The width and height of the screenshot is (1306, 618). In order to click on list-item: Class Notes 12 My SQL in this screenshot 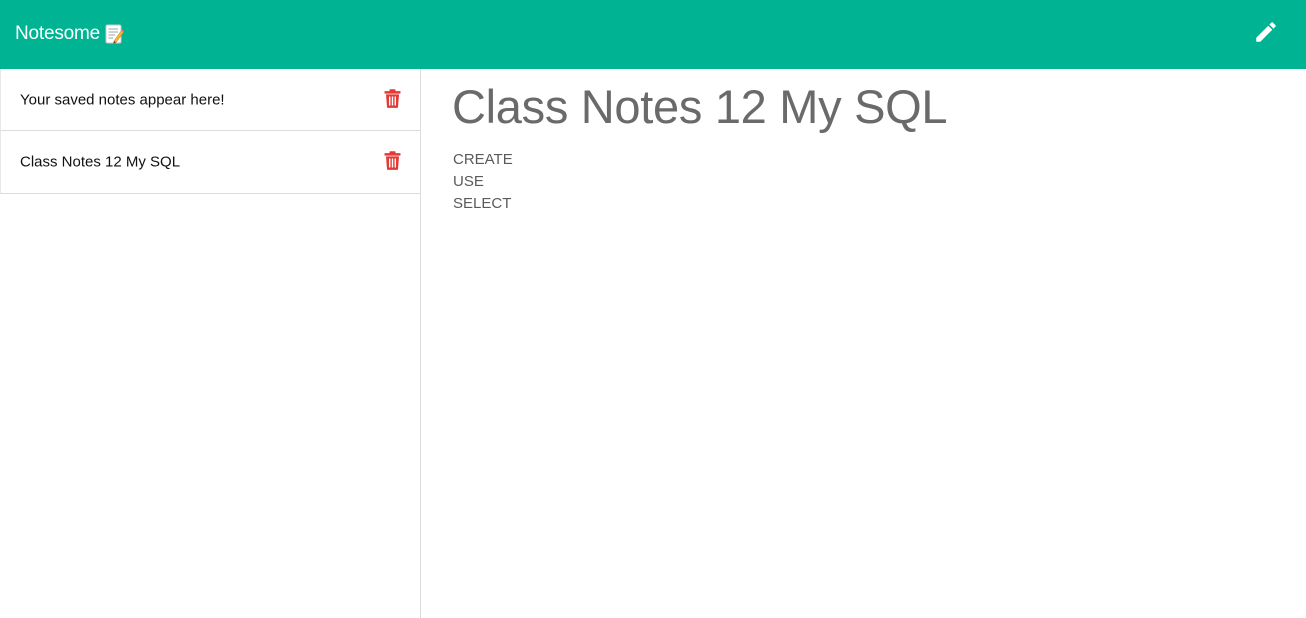, I will do `click(210, 162)`.